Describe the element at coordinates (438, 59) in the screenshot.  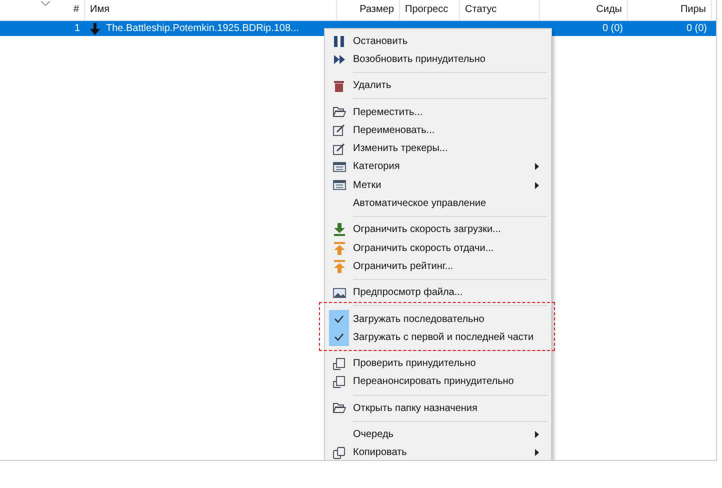
I see `menu-item: Возобновить принудительно` at that location.